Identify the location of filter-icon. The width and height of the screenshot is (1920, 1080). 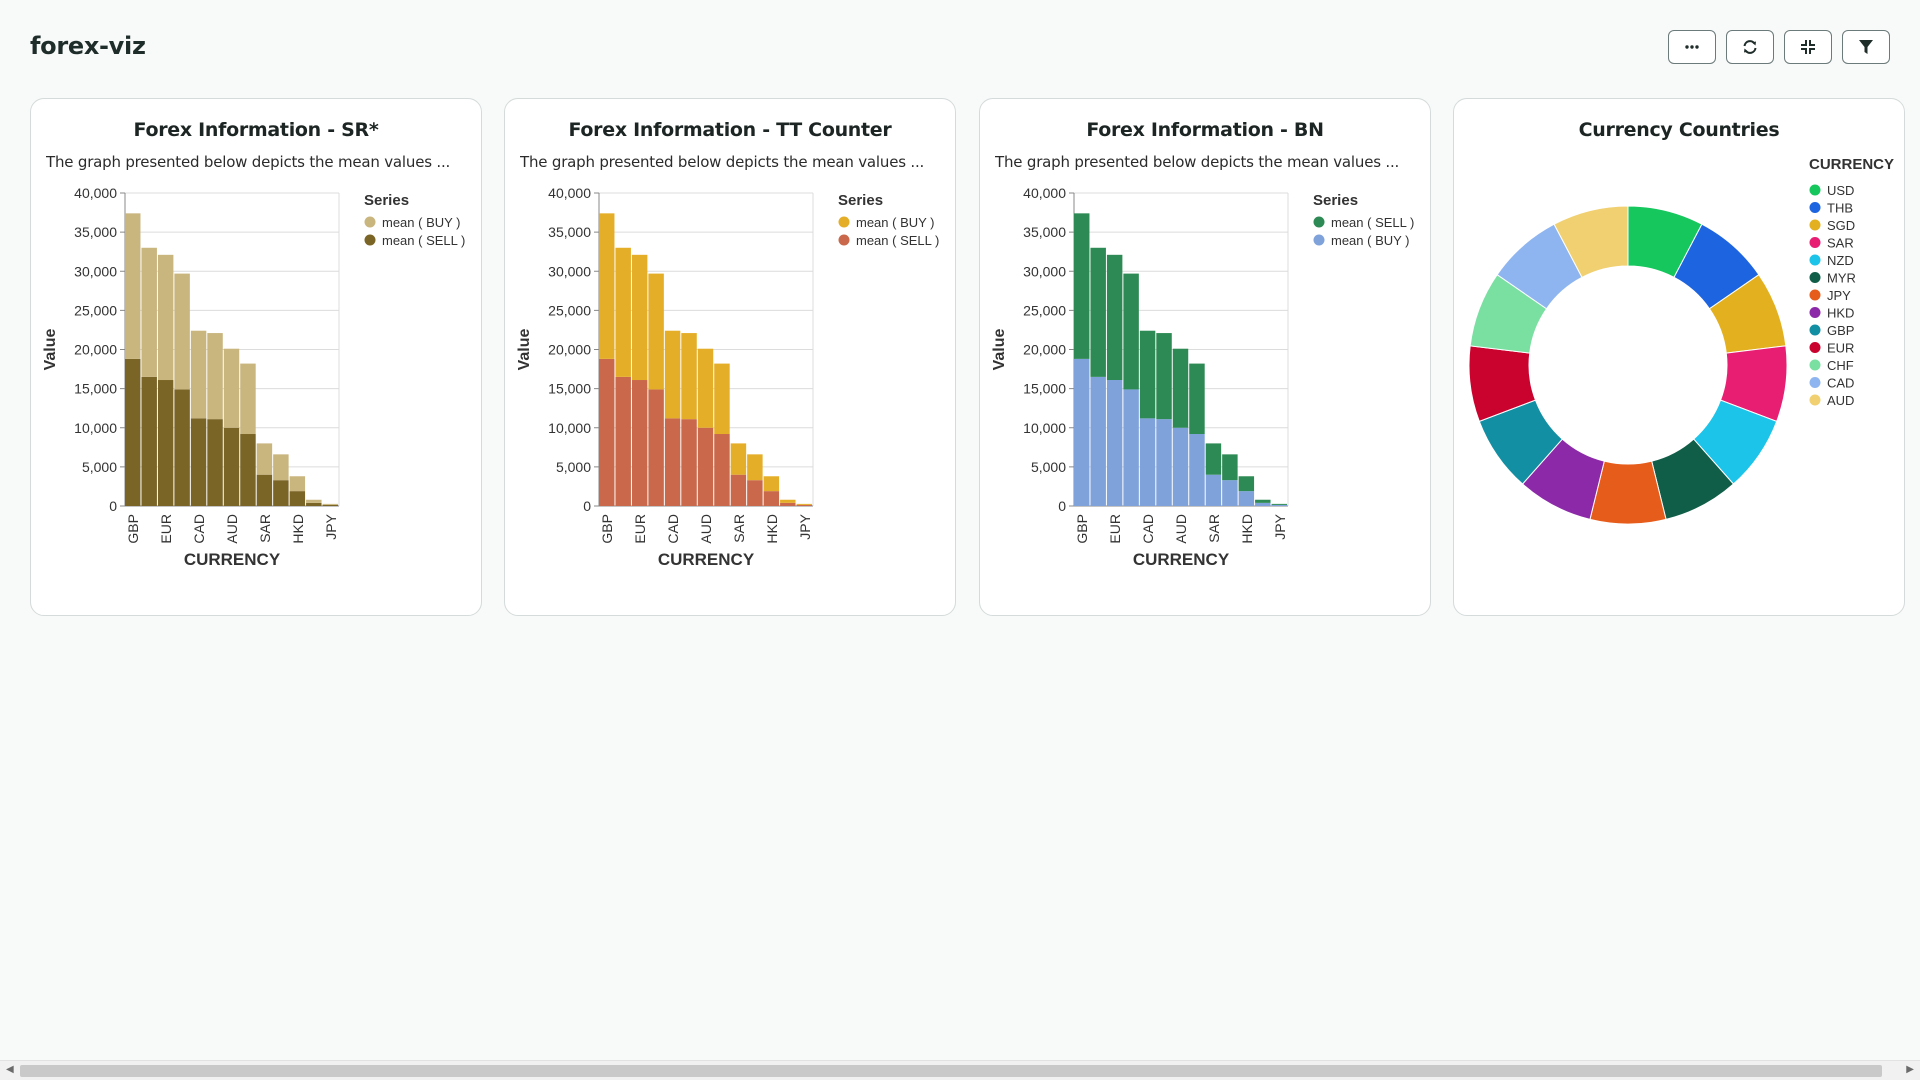
(1866, 47).